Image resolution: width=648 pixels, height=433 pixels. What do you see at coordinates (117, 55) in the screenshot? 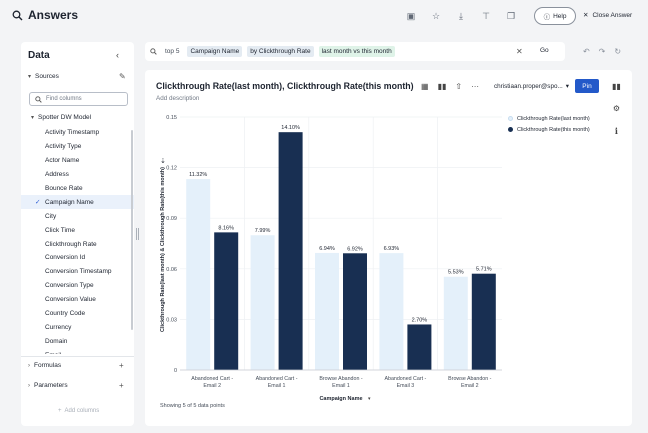
I see `collapse-sidebar-icon: ‹` at bounding box center [117, 55].